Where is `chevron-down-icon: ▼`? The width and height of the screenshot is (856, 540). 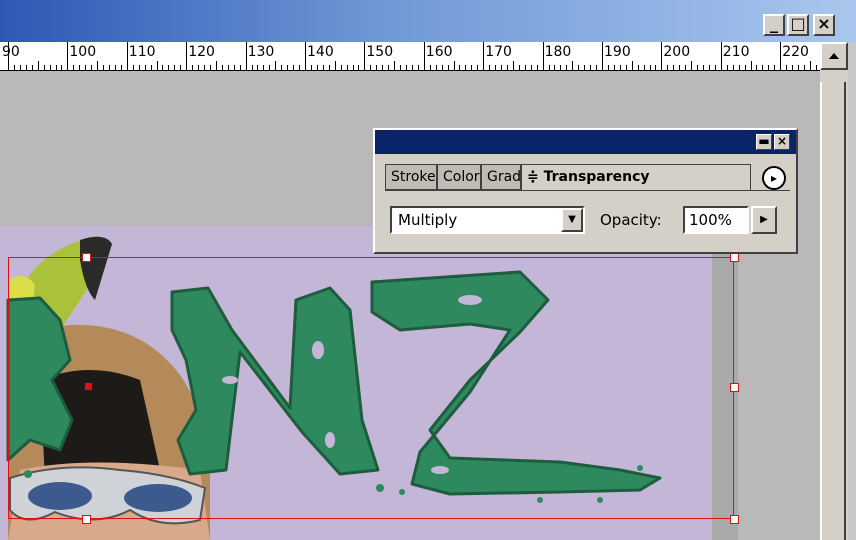
chevron-down-icon: ▼ is located at coordinates (572, 219).